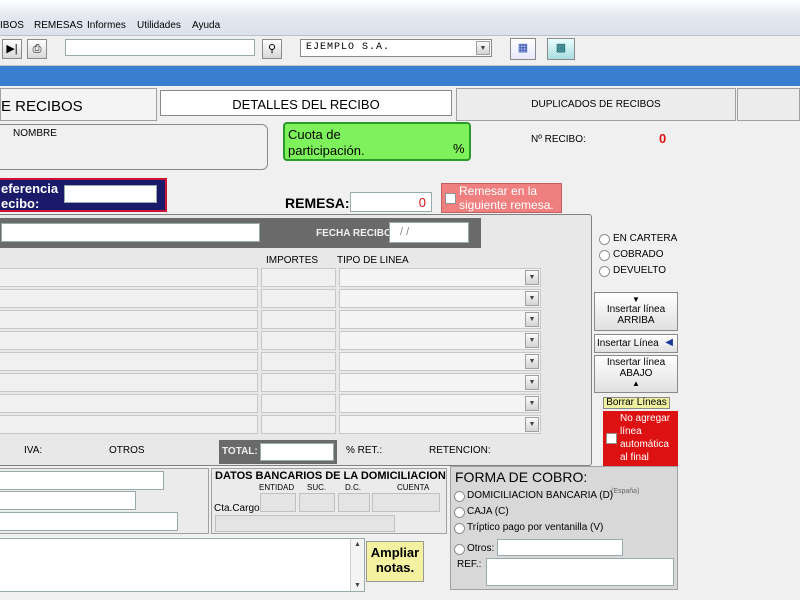  I want to click on ref-field, so click(580, 572).